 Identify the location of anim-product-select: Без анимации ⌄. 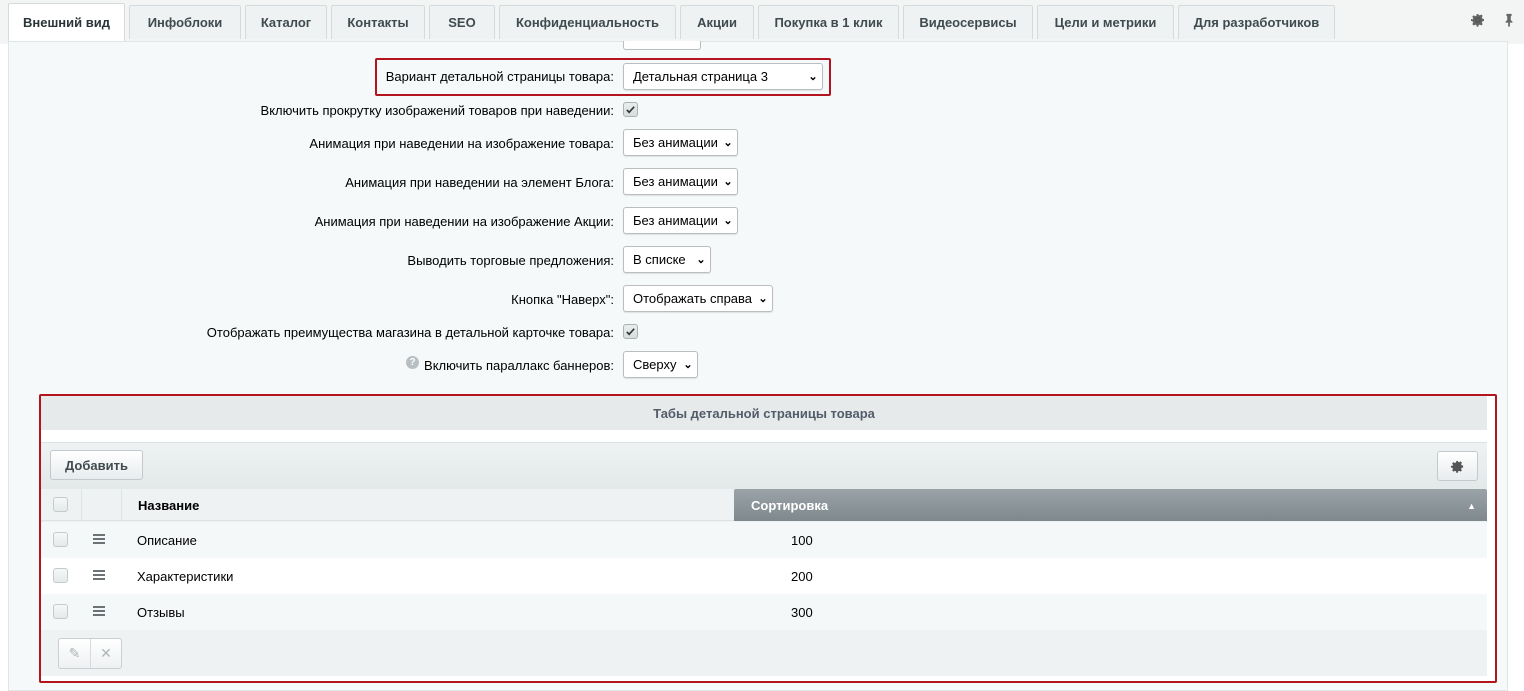
(680, 142).